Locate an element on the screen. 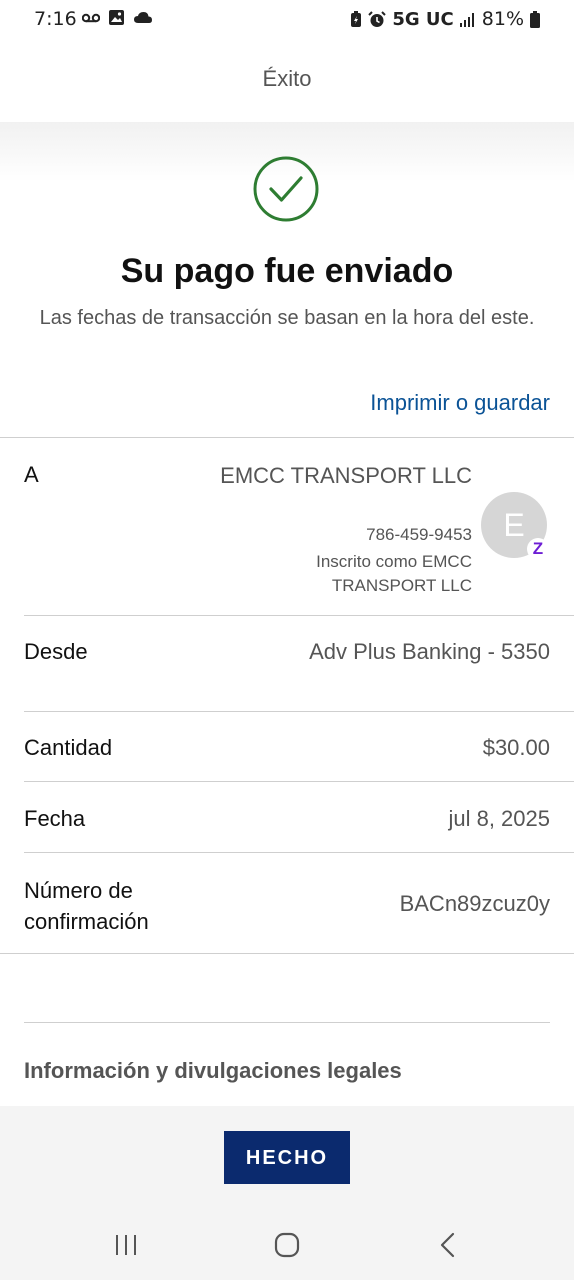 The width and height of the screenshot is (574, 1280). success-title: Su pago fue enviado is located at coordinates (287, 271).